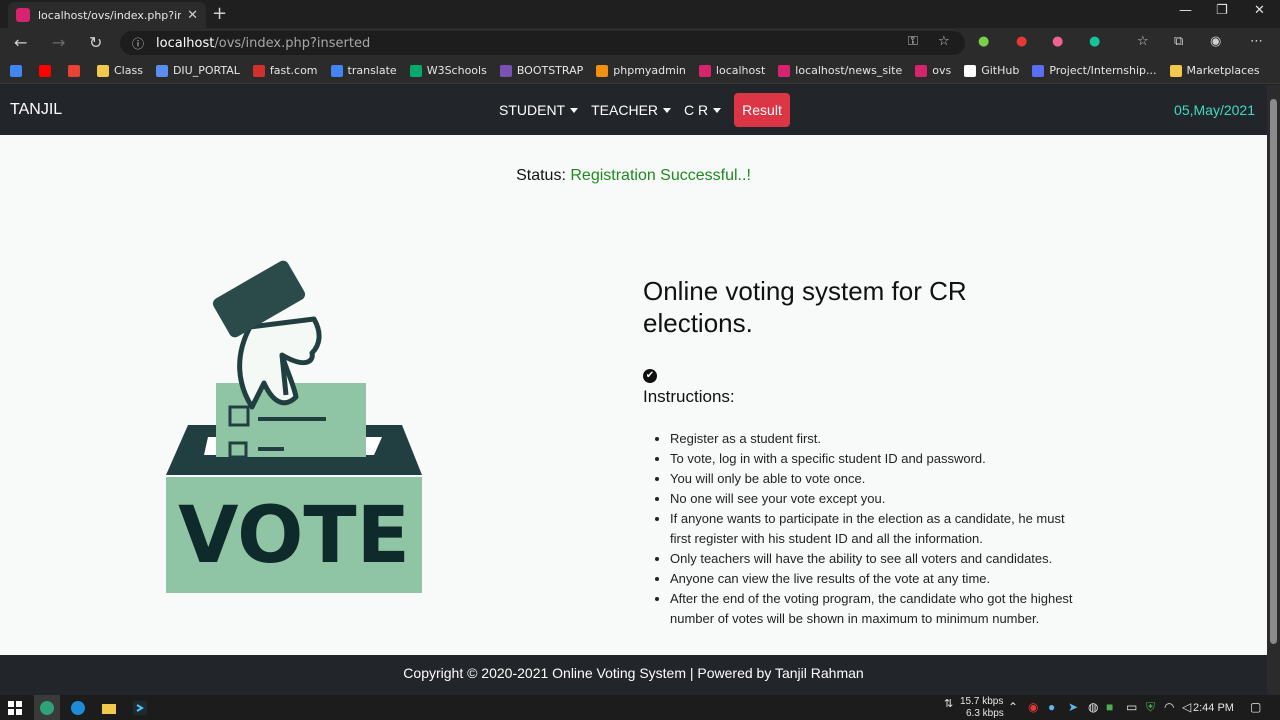 The height and width of the screenshot is (720, 1280). Describe the element at coordinates (1255, 707) in the screenshot. I see `notifications-icon: ▢` at that location.